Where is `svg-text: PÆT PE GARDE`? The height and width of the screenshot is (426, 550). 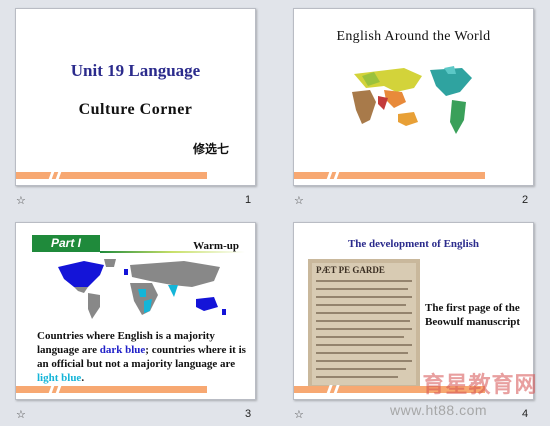
svg-text: PÆT PE GARDE is located at coordinates (350, 270).